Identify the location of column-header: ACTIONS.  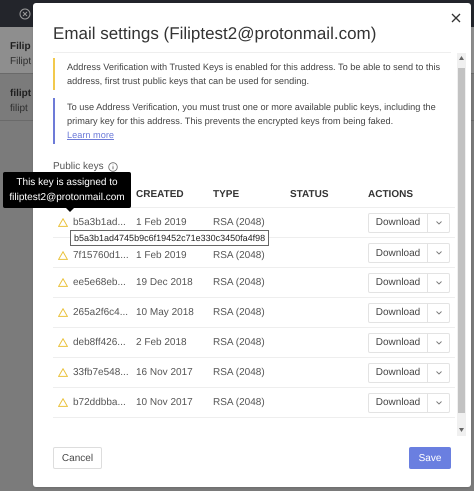
(390, 194).